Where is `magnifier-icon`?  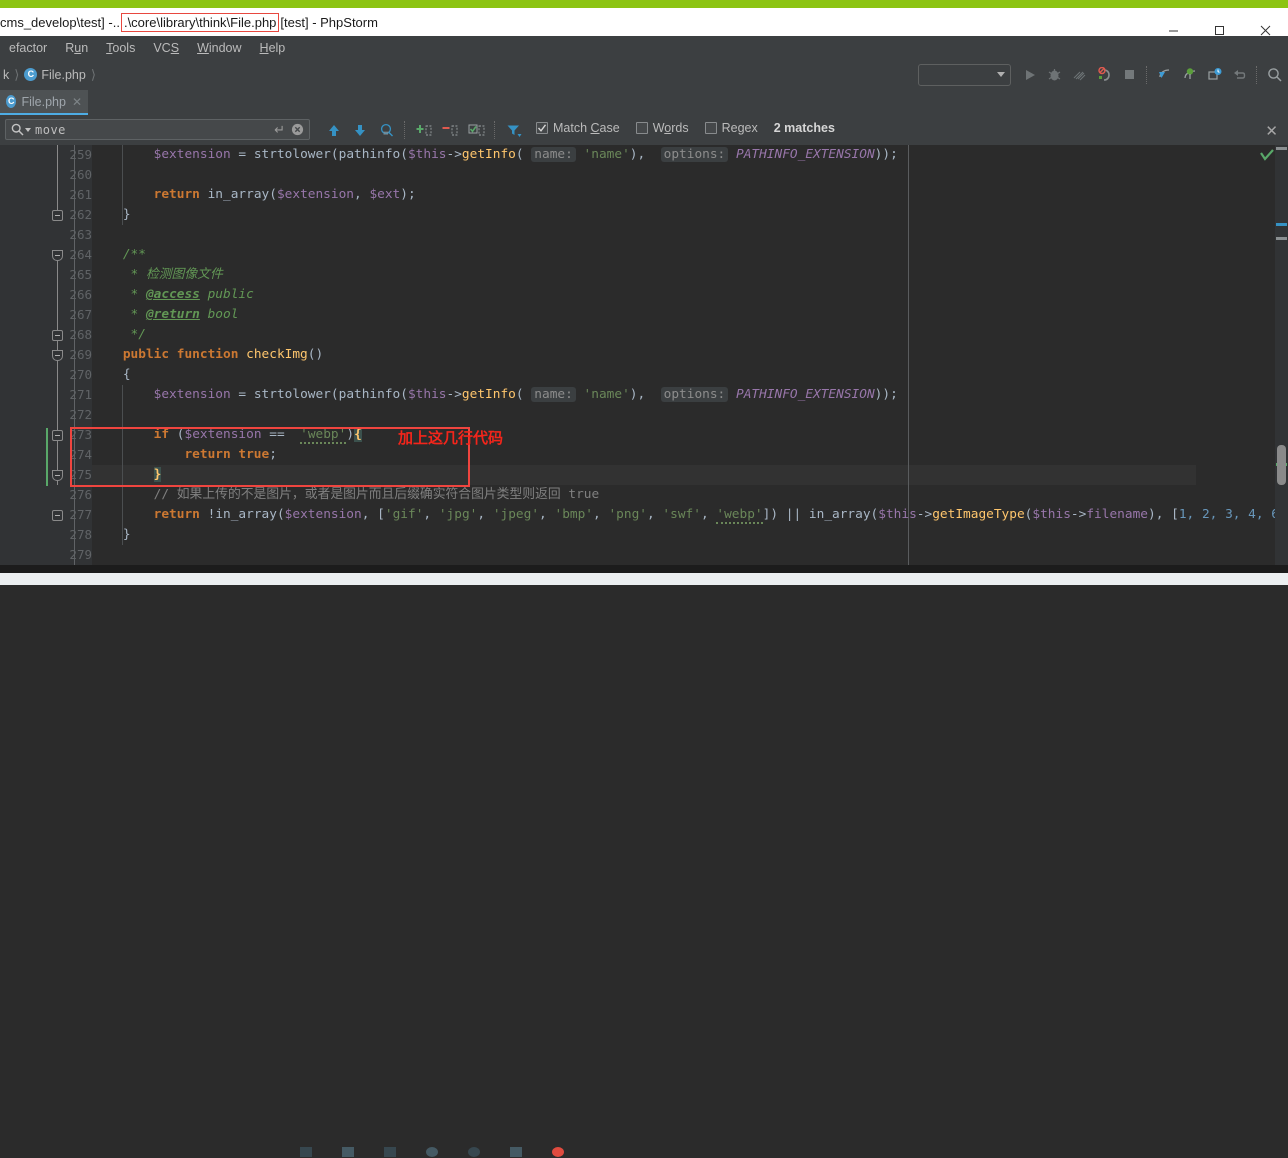 magnifier-icon is located at coordinates (1275, 75).